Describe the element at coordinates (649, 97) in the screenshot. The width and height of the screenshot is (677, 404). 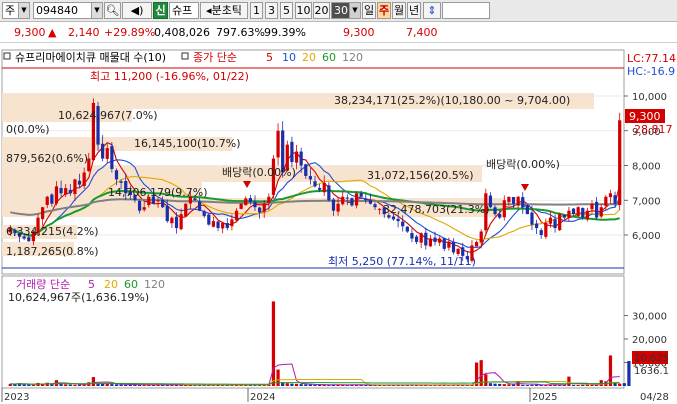
I see `price-tick-label: 10,000` at that location.